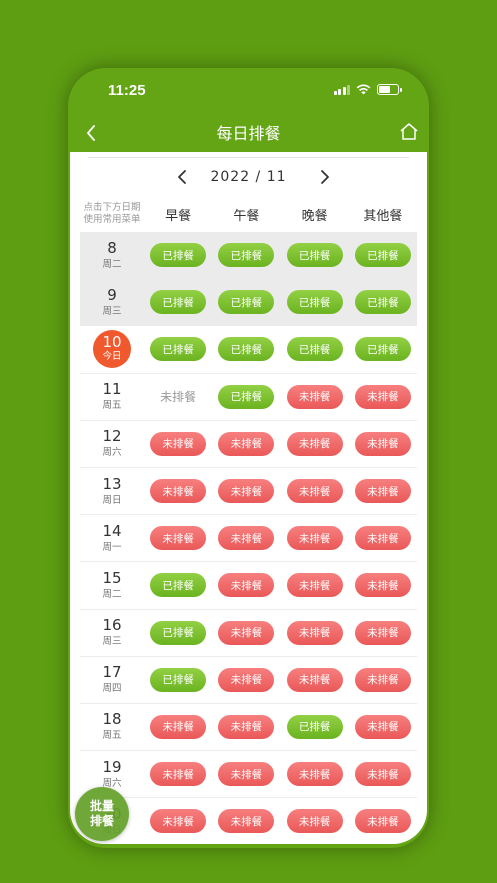  What do you see at coordinates (112, 491) in the screenshot?
I see `date-cell: 13 周日` at bounding box center [112, 491].